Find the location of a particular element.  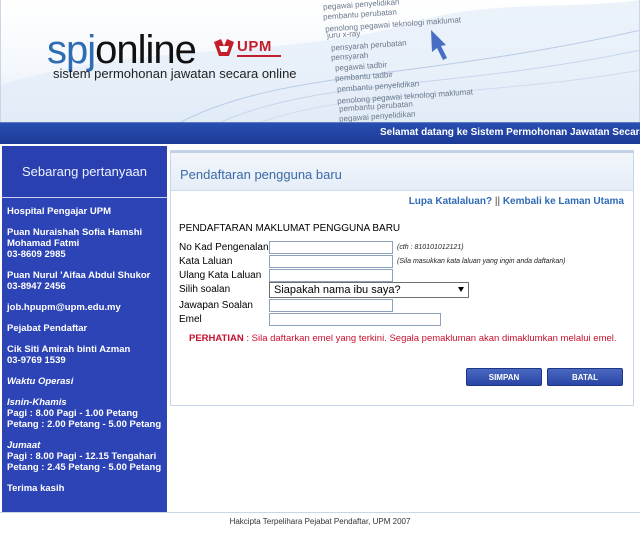

upm-emblem-icon is located at coordinates (224, 47).